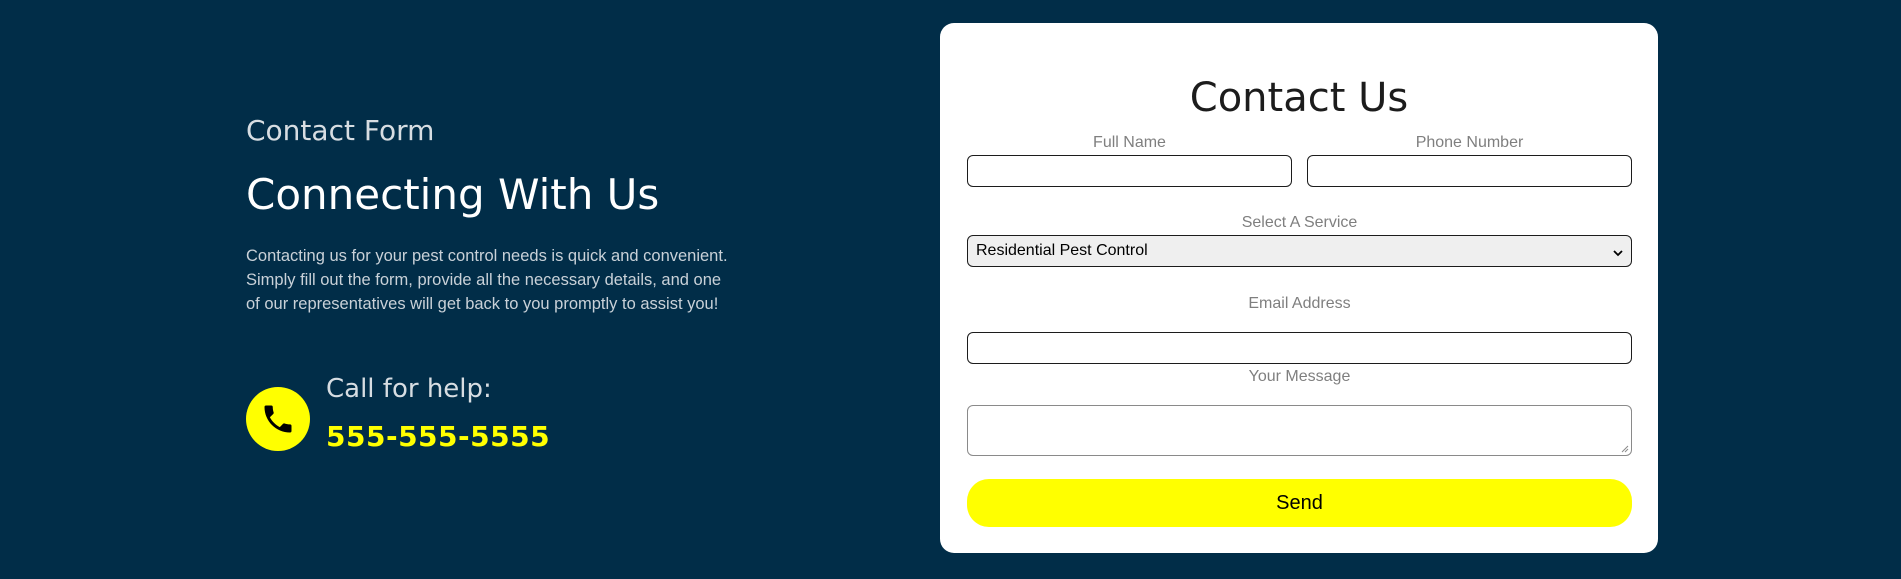 The height and width of the screenshot is (579, 1901). What do you see at coordinates (1129, 171) in the screenshot?
I see `full-name-field` at bounding box center [1129, 171].